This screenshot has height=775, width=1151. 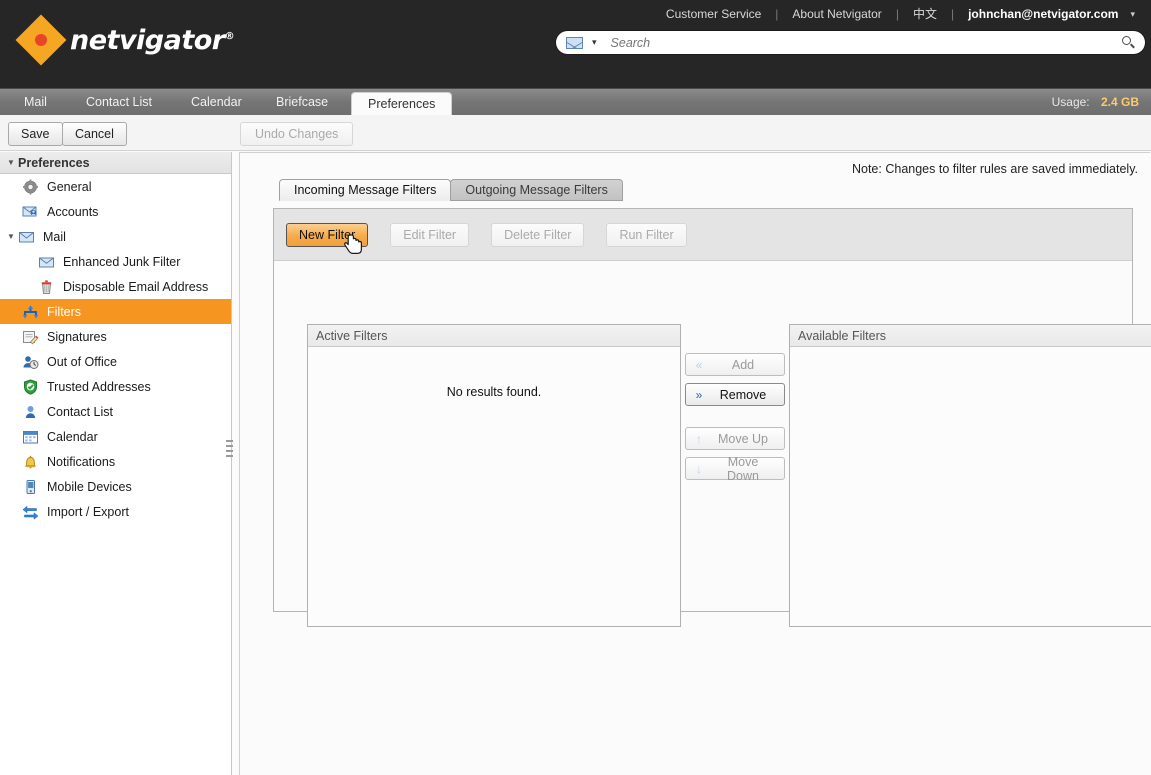 I want to click on trash-icon, so click(x=47, y=287).